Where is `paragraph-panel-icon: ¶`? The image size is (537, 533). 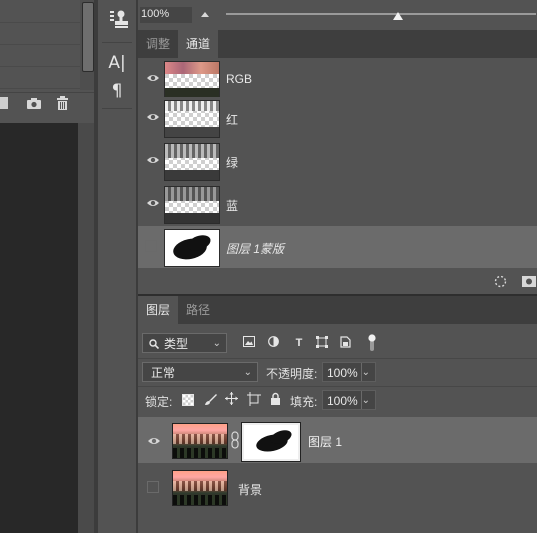 paragraph-panel-icon: ¶ is located at coordinates (117, 91).